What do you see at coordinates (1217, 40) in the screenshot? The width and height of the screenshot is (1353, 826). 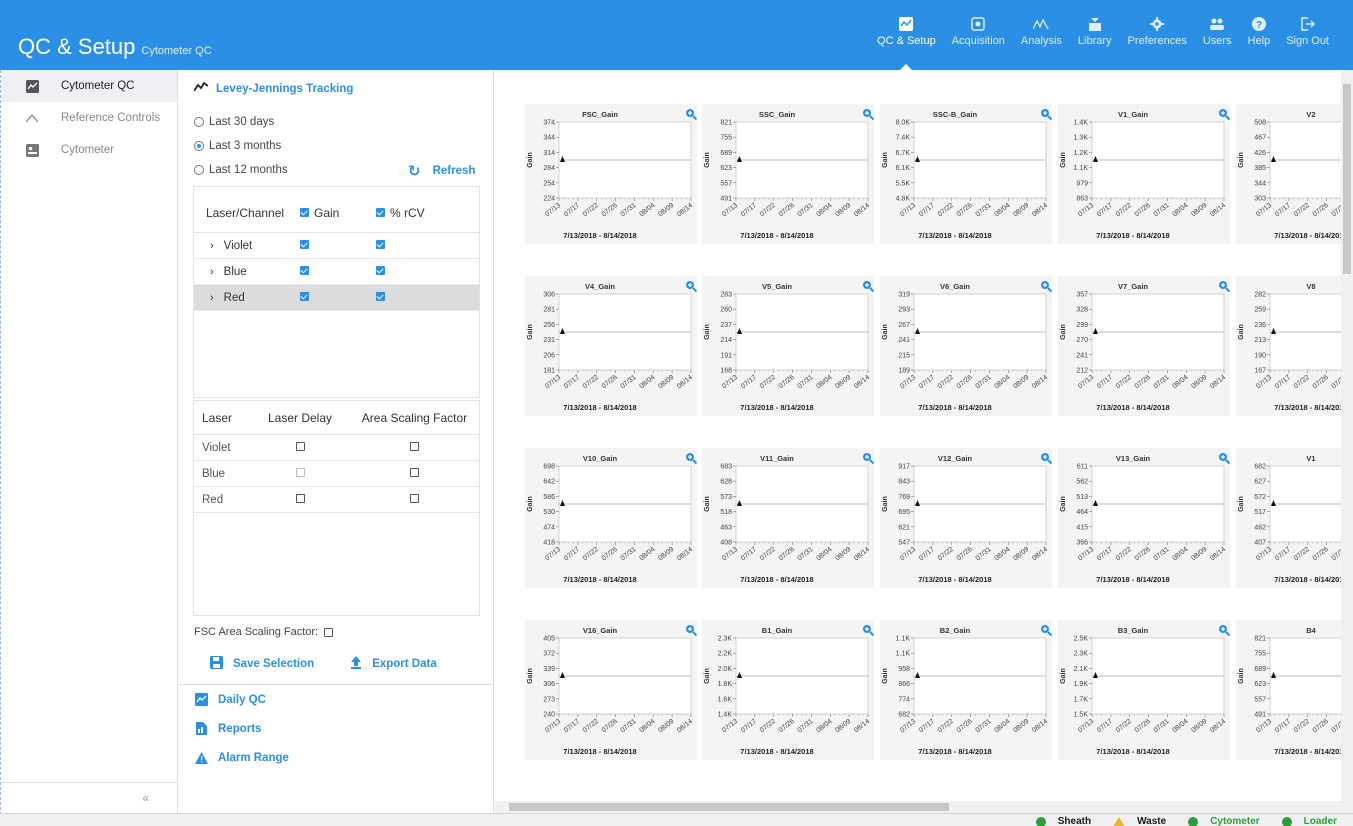 I see `nav-users: Users` at bounding box center [1217, 40].